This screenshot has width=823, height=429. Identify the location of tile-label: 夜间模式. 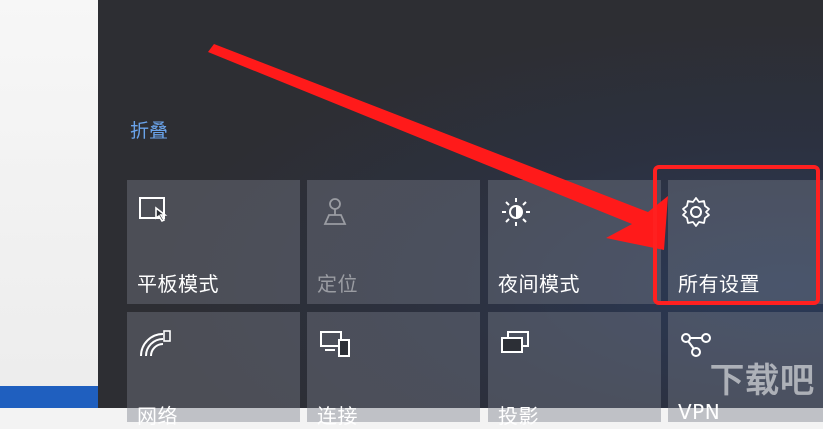
(539, 284).